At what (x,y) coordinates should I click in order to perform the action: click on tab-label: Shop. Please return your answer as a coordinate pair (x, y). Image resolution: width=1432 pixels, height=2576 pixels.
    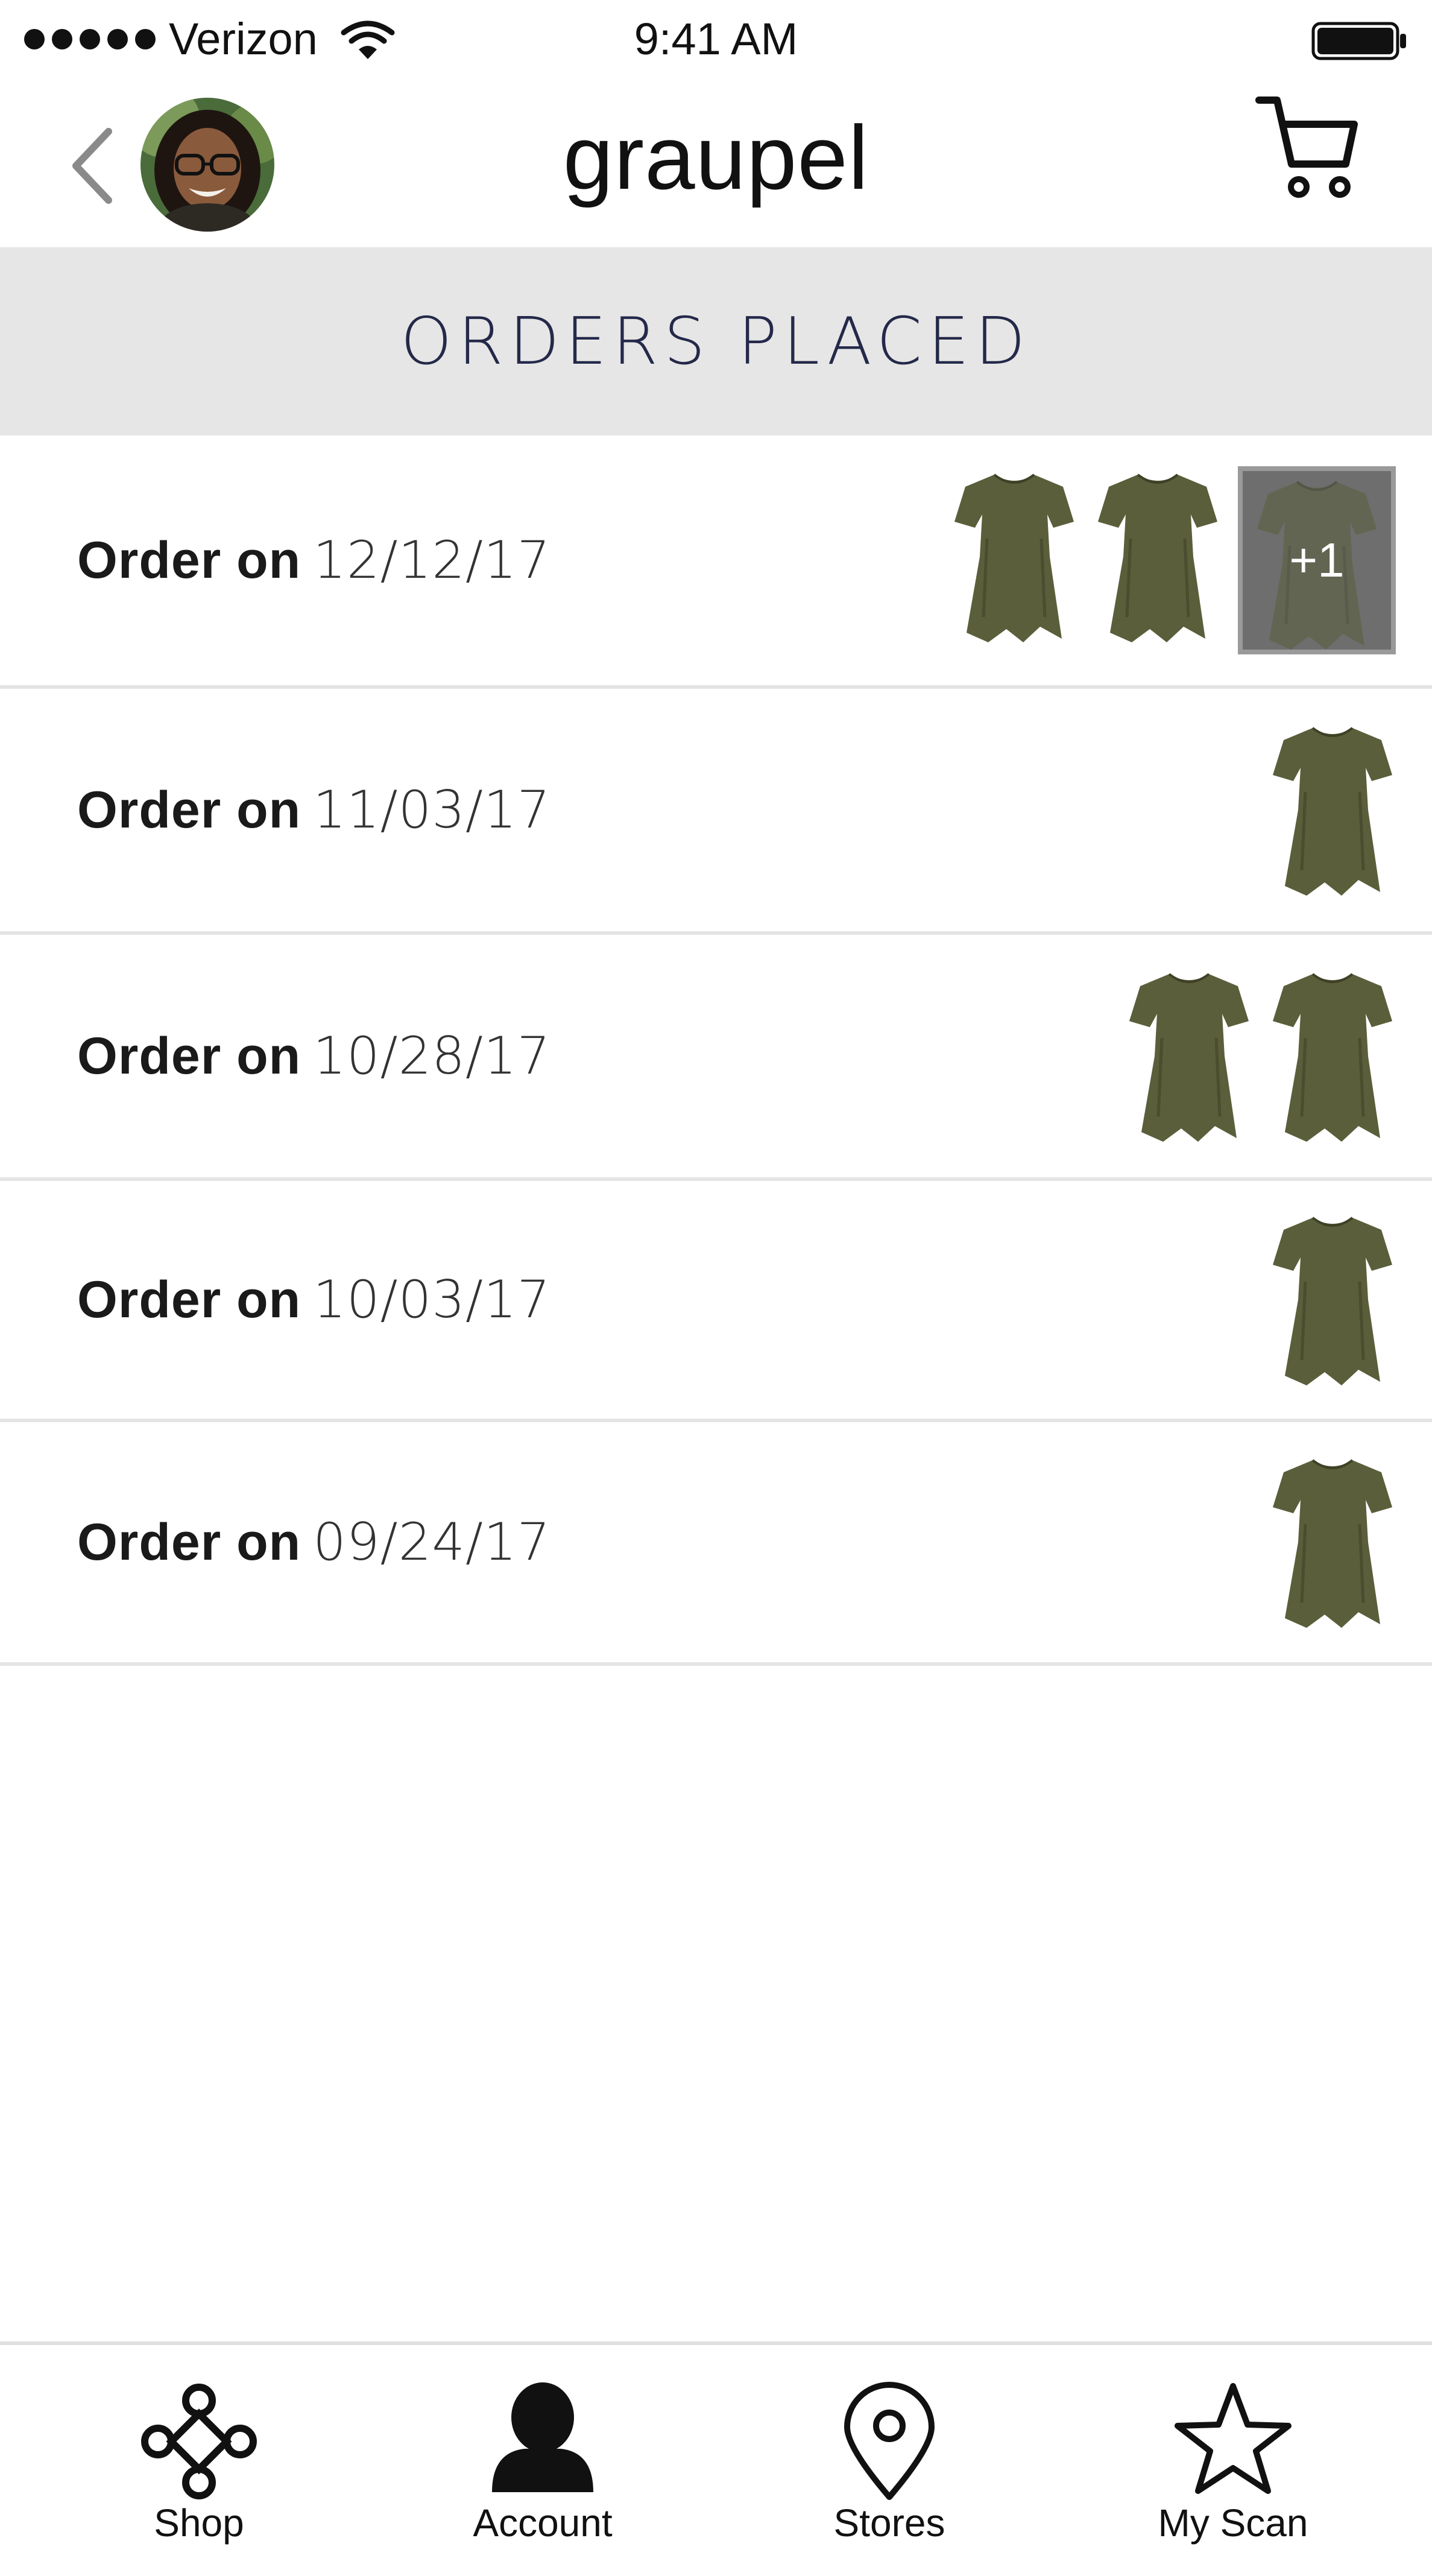
    Looking at the image, I should click on (199, 2523).